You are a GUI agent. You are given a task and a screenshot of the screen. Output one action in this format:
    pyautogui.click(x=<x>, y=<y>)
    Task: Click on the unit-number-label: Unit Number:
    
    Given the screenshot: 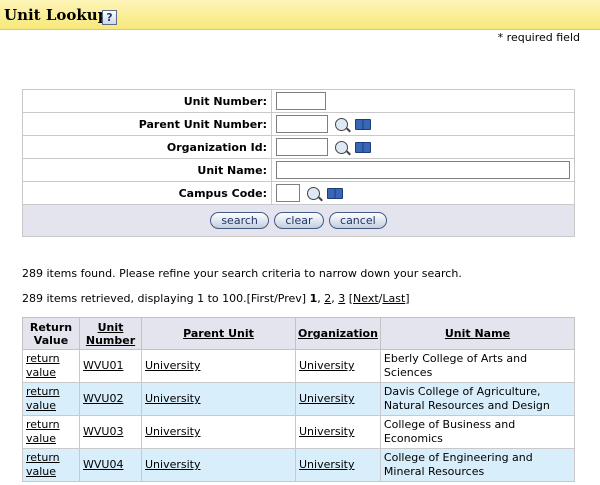 What is the action you would take?
    pyautogui.click(x=147, y=101)
    